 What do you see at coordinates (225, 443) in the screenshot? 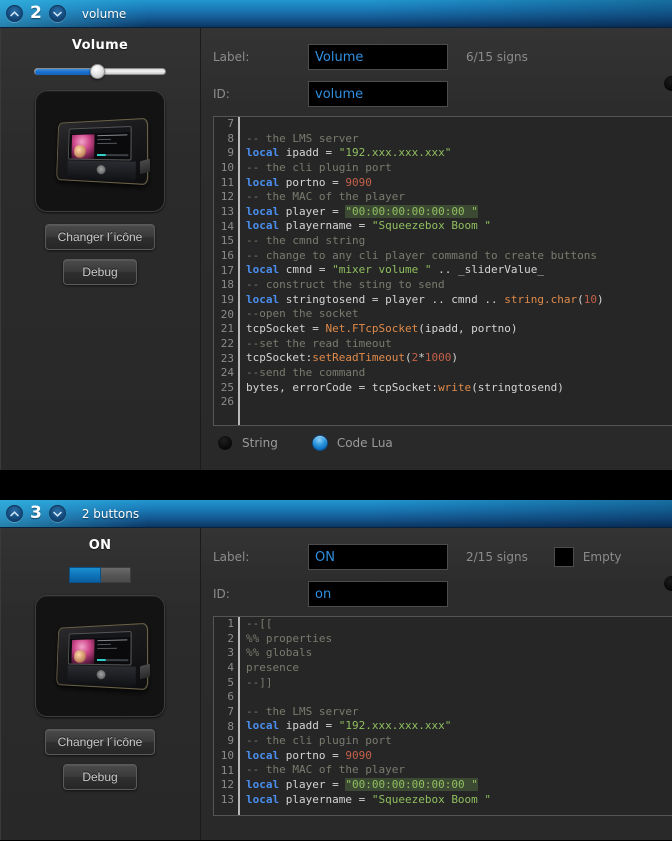
I see `radio-string` at bounding box center [225, 443].